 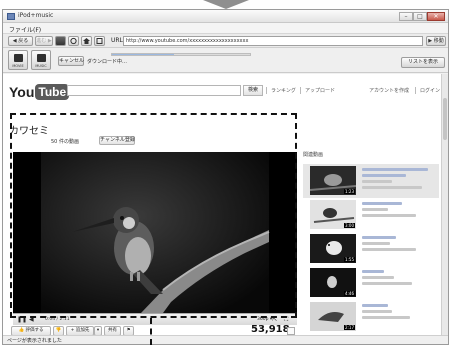 What do you see at coordinates (349, 327) in the screenshot?
I see `related-duration: 2:17` at bounding box center [349, 327].